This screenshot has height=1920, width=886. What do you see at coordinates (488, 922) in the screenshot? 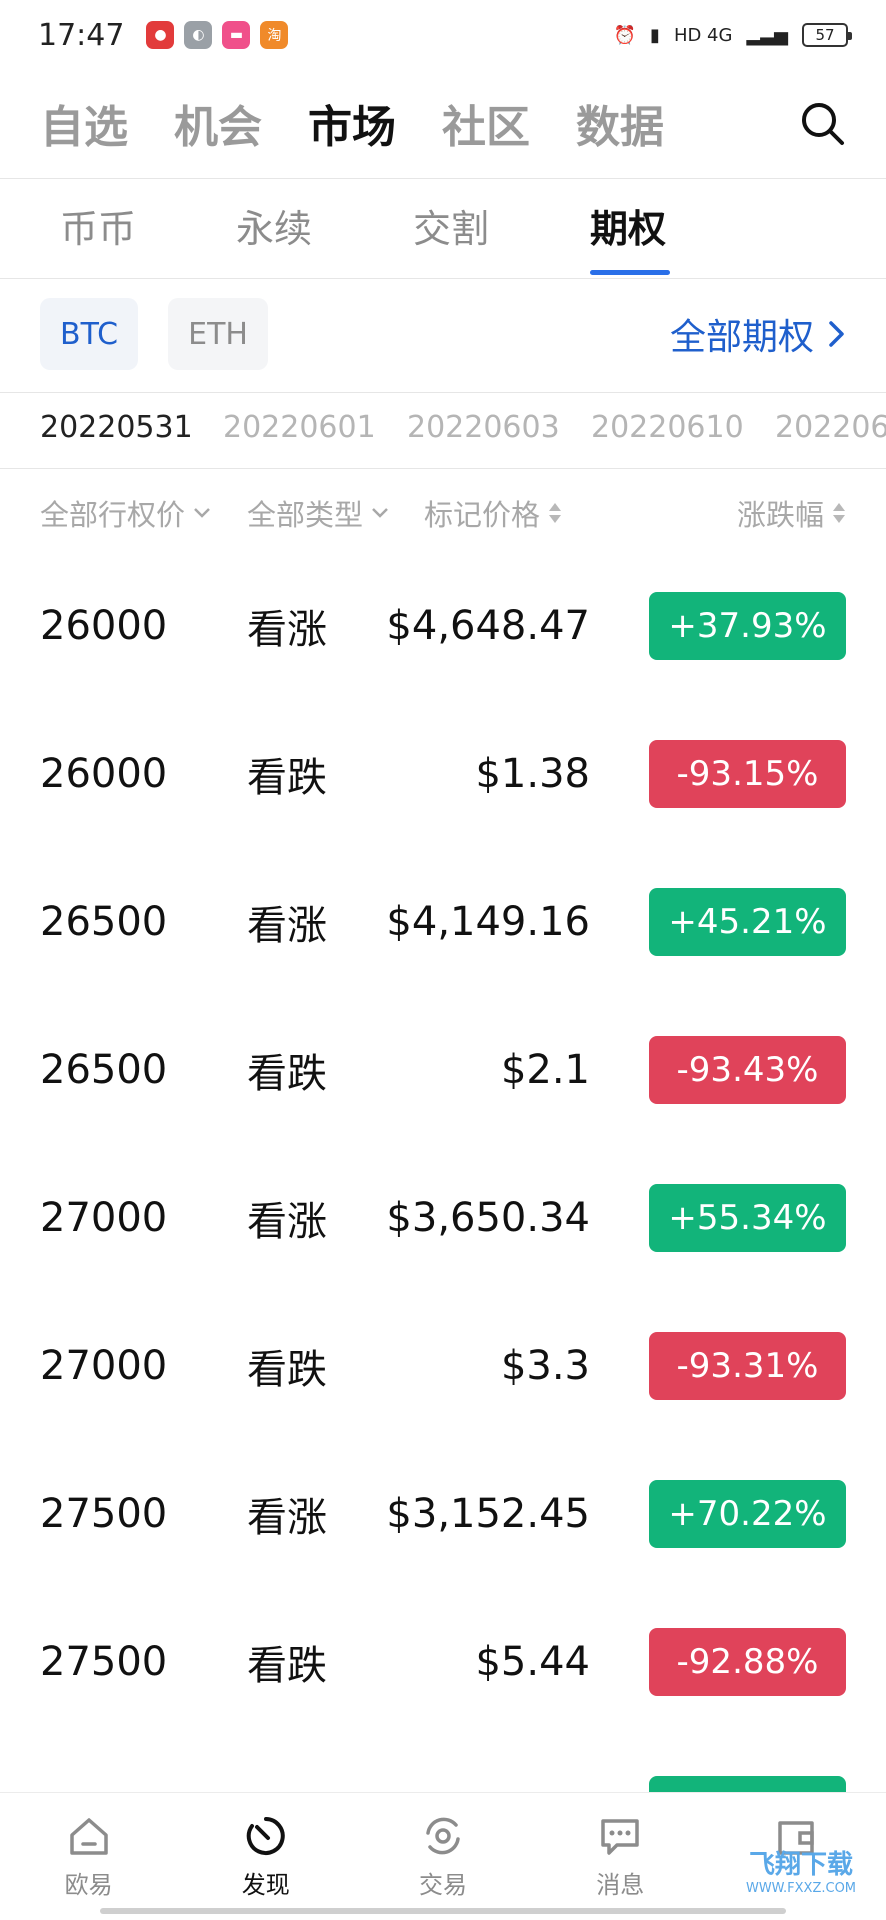
I see `mark-price: $4,149.16` at bounding box center [488, 922].